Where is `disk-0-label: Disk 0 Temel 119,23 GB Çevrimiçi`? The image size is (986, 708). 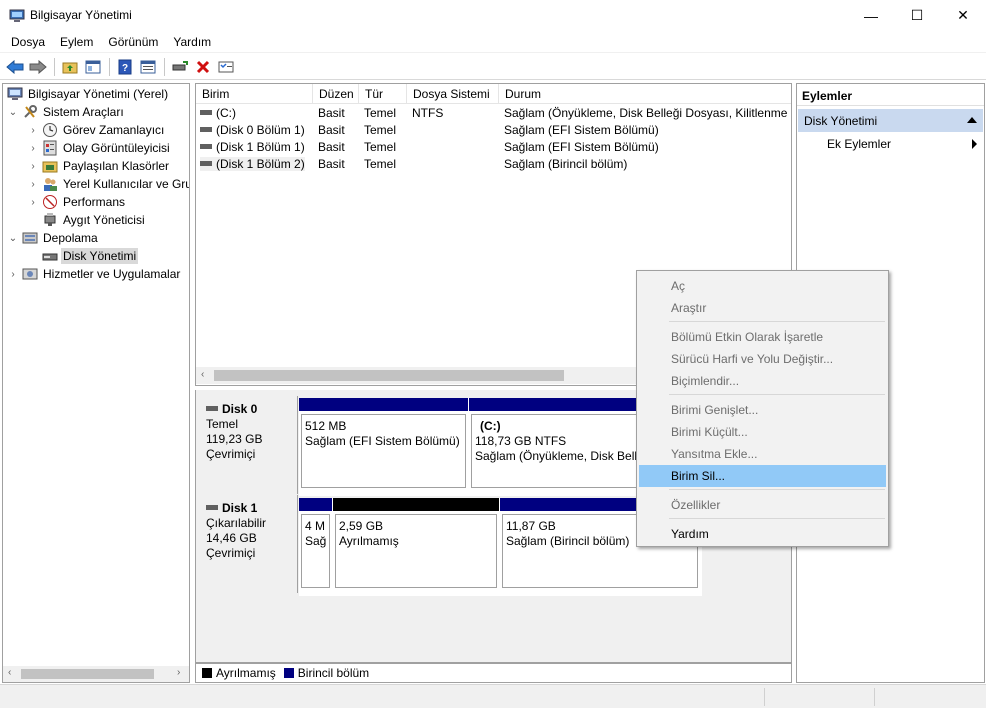
disk-0-label: Disk 0 Temel 119,23 GB Çevrimiçi is located at coordinates (247, 445).